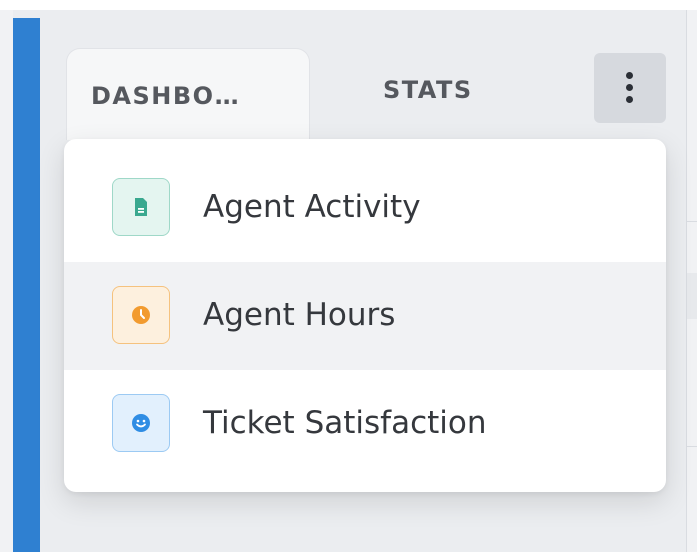  Describe the element at coordinates (312, 207) in the screenshot. I see `menu-item-label: Agent Activity` at that location.